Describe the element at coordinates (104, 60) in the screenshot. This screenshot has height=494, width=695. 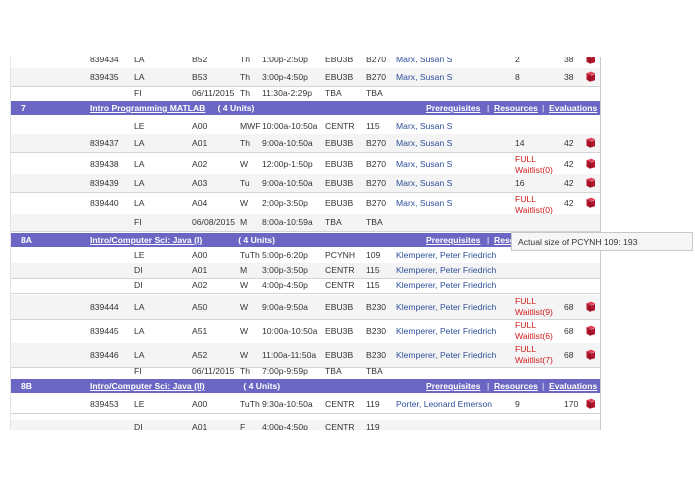
I see `section-id: 839434` at that location.